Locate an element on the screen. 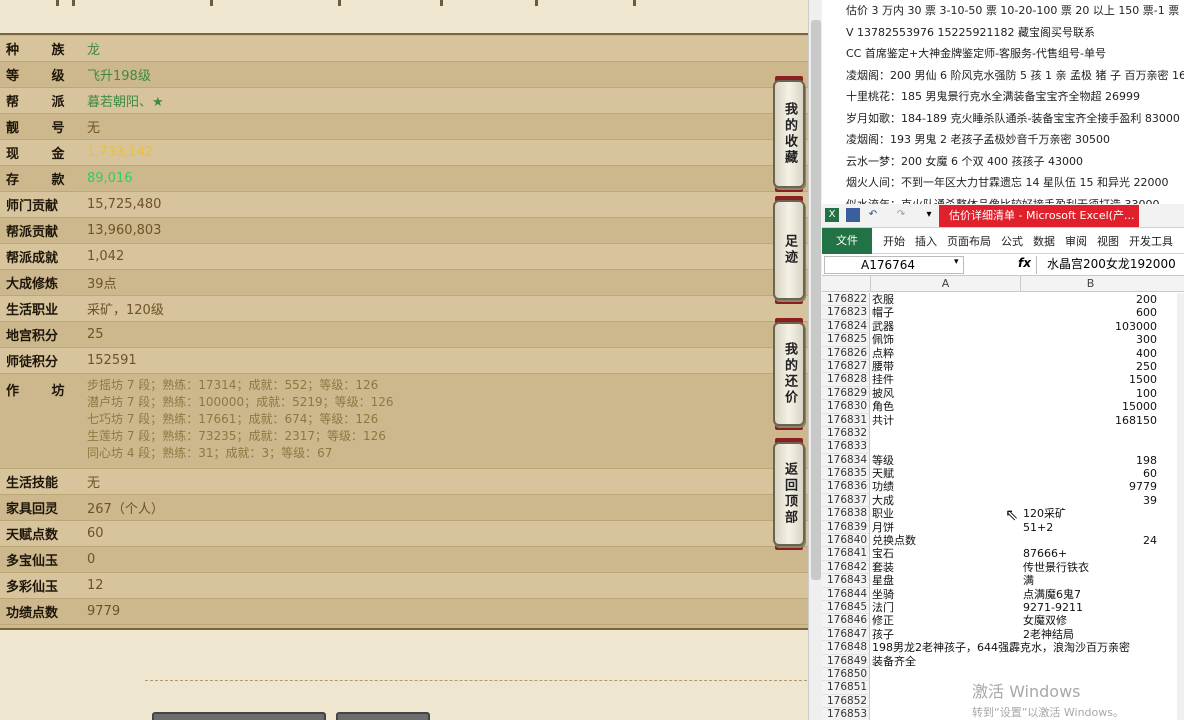  cell-b: 300 is located at coordinates (1091, 339).